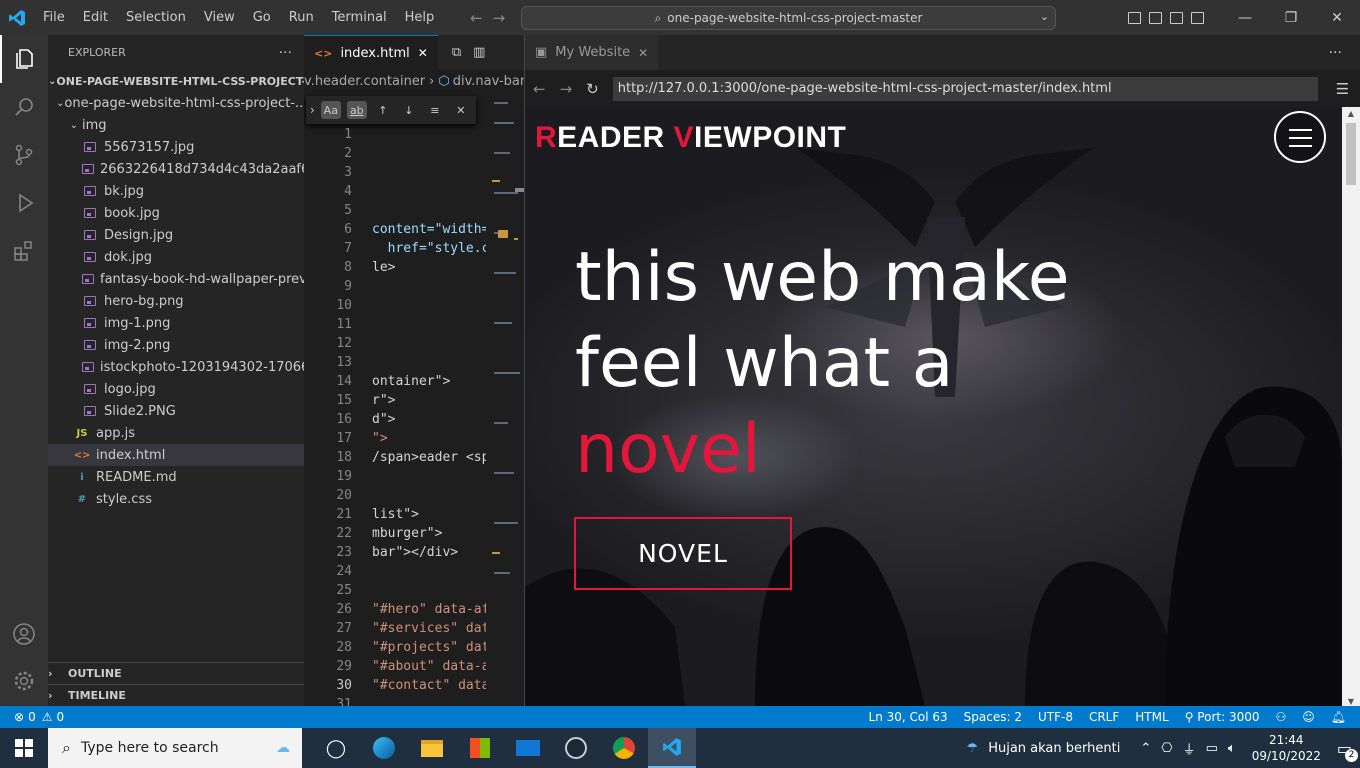 The width and height of the screenshot is (1360, 768). I want to click on live-server-status: ⚲ Port: 3000, so click(1222, 717).